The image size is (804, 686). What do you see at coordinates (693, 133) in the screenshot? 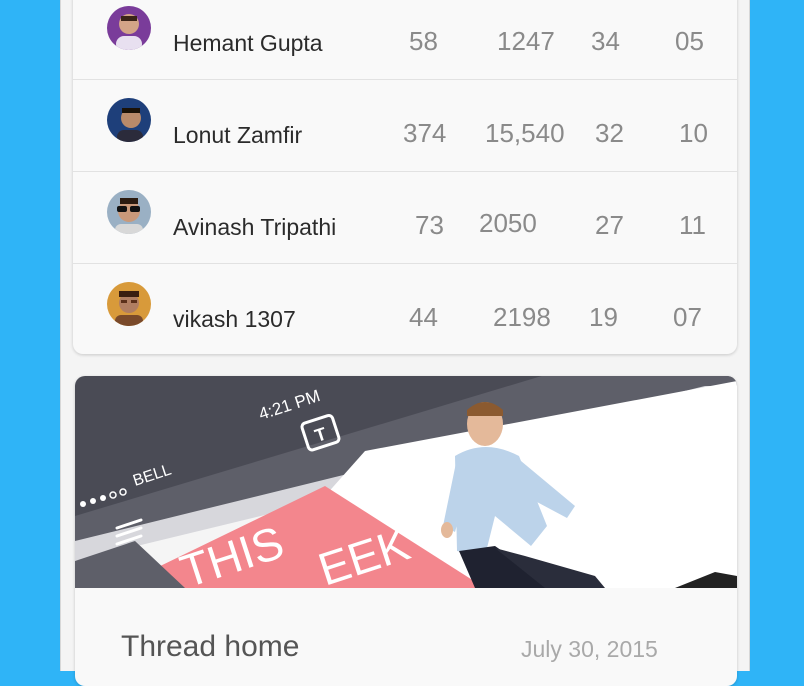
I see `stat-value: 10` at bounding box center [693, 133].